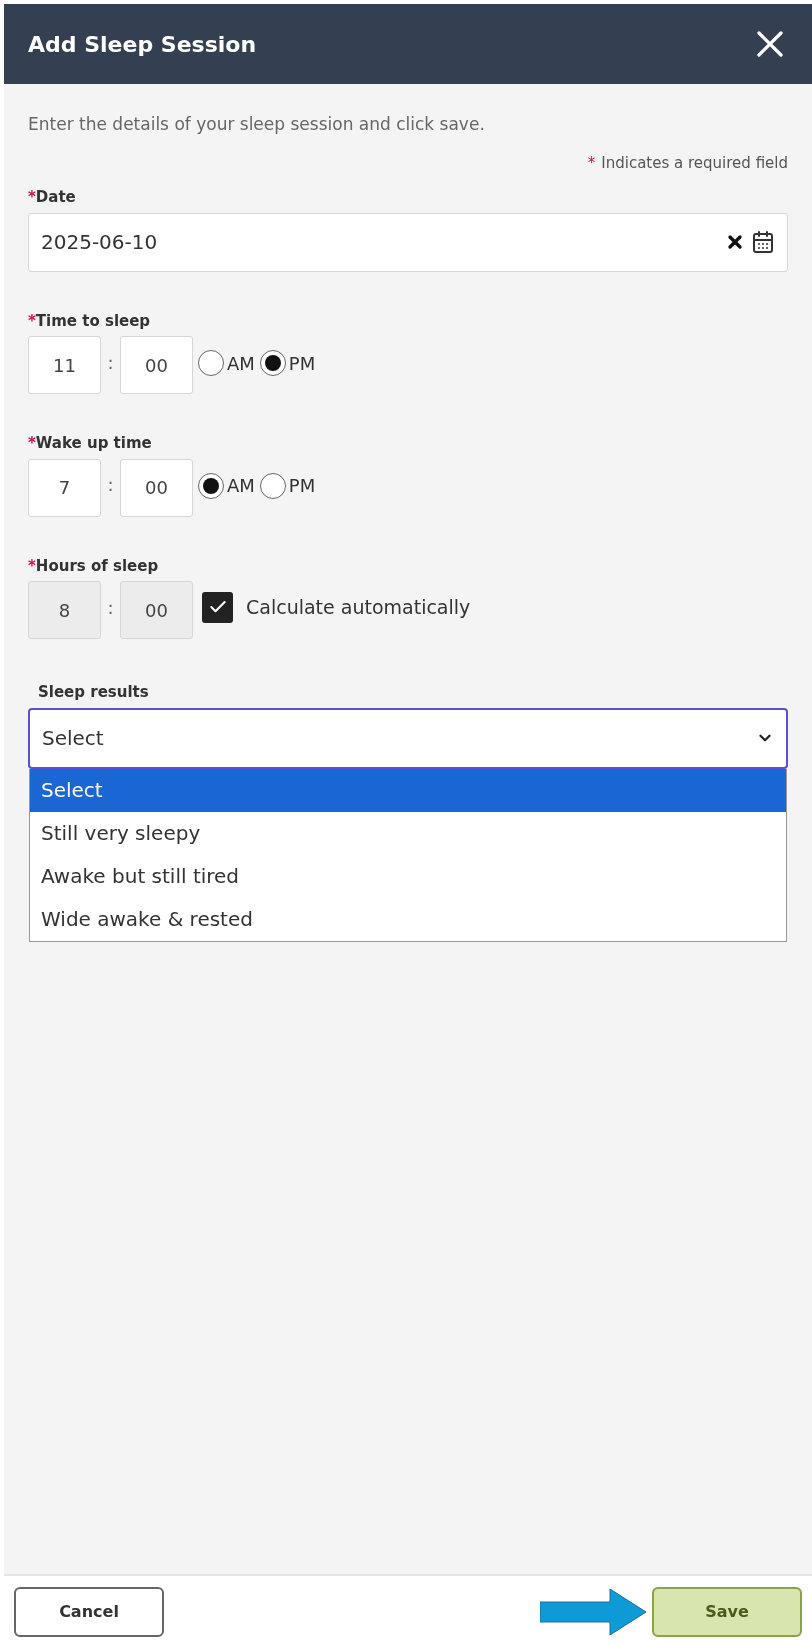  What do you see at coordinates (64, 365) in the screenshot?
I see `hour-field: 11` at bounding box center [64, 365].